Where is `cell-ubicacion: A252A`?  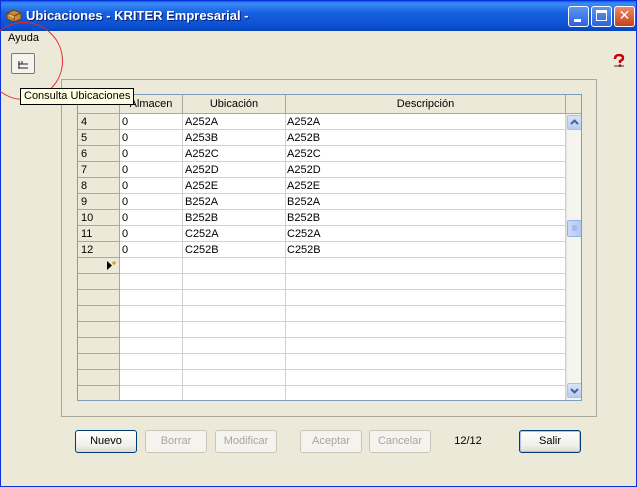 cell-ubicacion: A252A is located at coordinates (234, 122).